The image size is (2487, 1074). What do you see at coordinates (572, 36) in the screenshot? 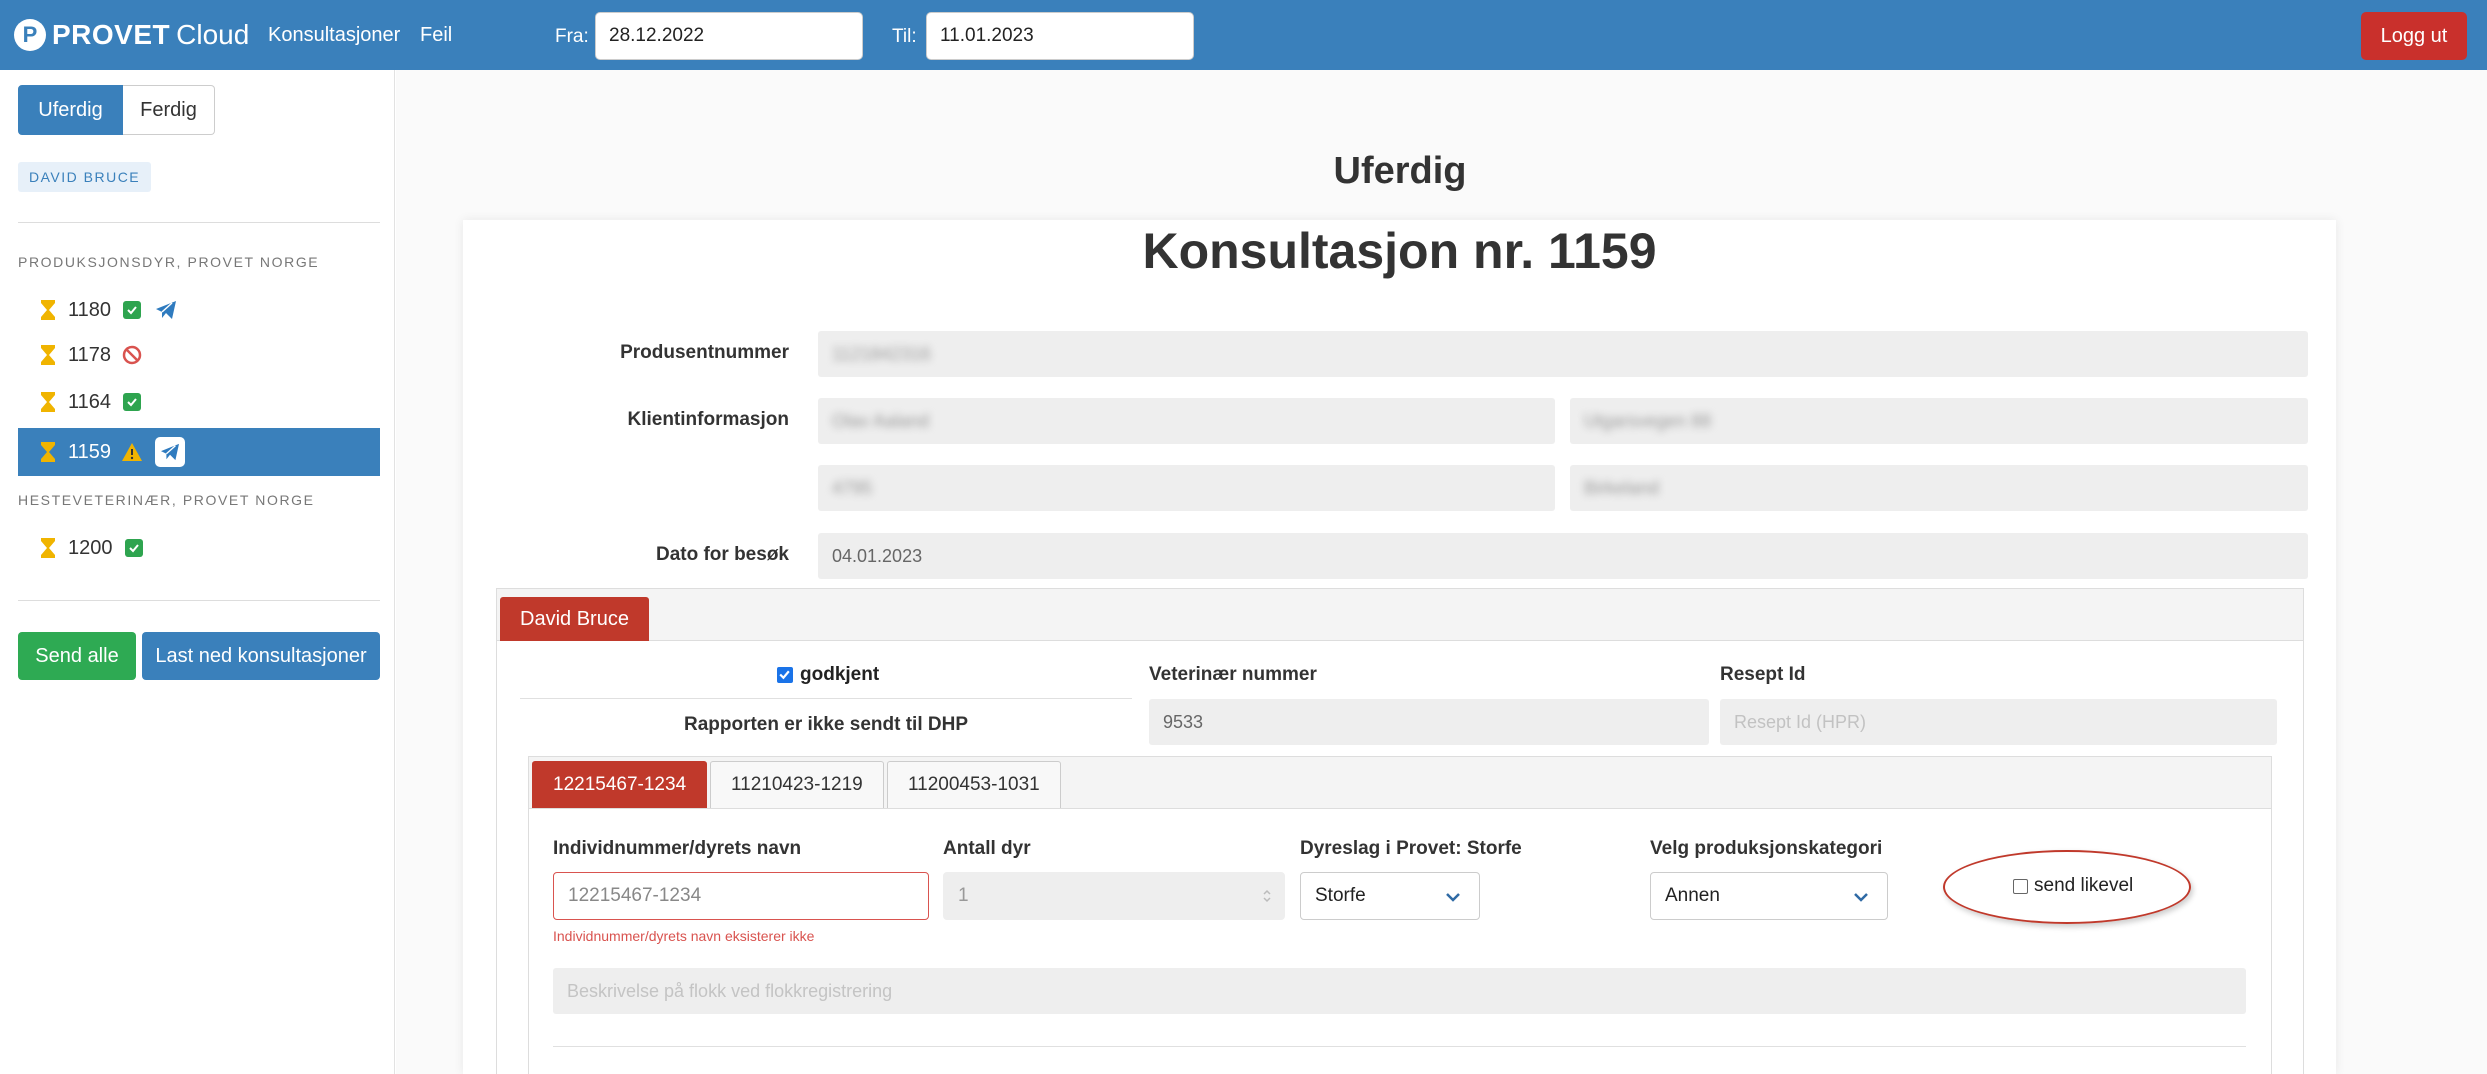
I see `from-date-label: Fra:` at bounding box center [572, 36].